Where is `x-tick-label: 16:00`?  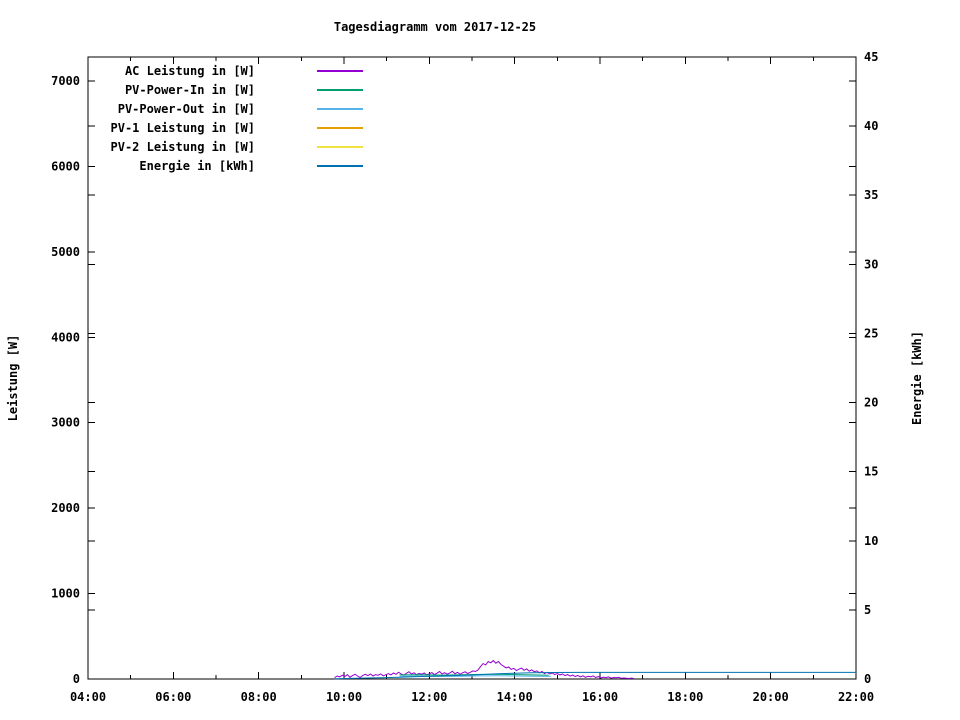
x-tick-label: 16:00 is located at coordinates (600, 697).